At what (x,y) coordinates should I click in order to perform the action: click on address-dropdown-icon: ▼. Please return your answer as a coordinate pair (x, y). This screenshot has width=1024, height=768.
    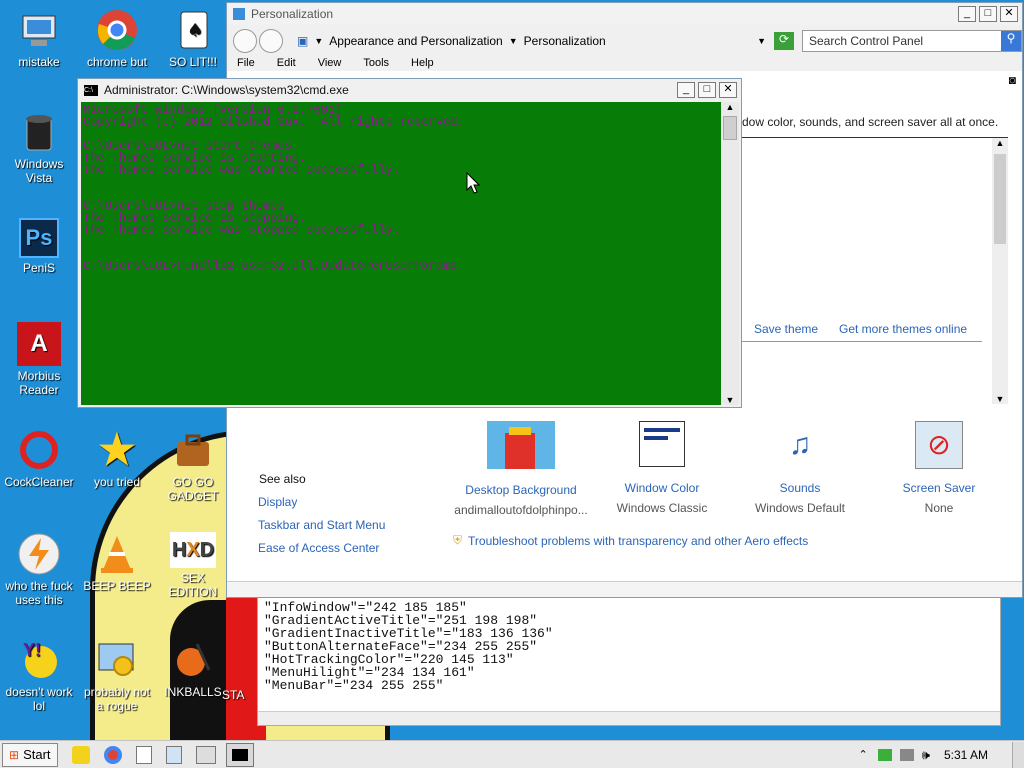
    Looking at the image, I should click on (761, 41).